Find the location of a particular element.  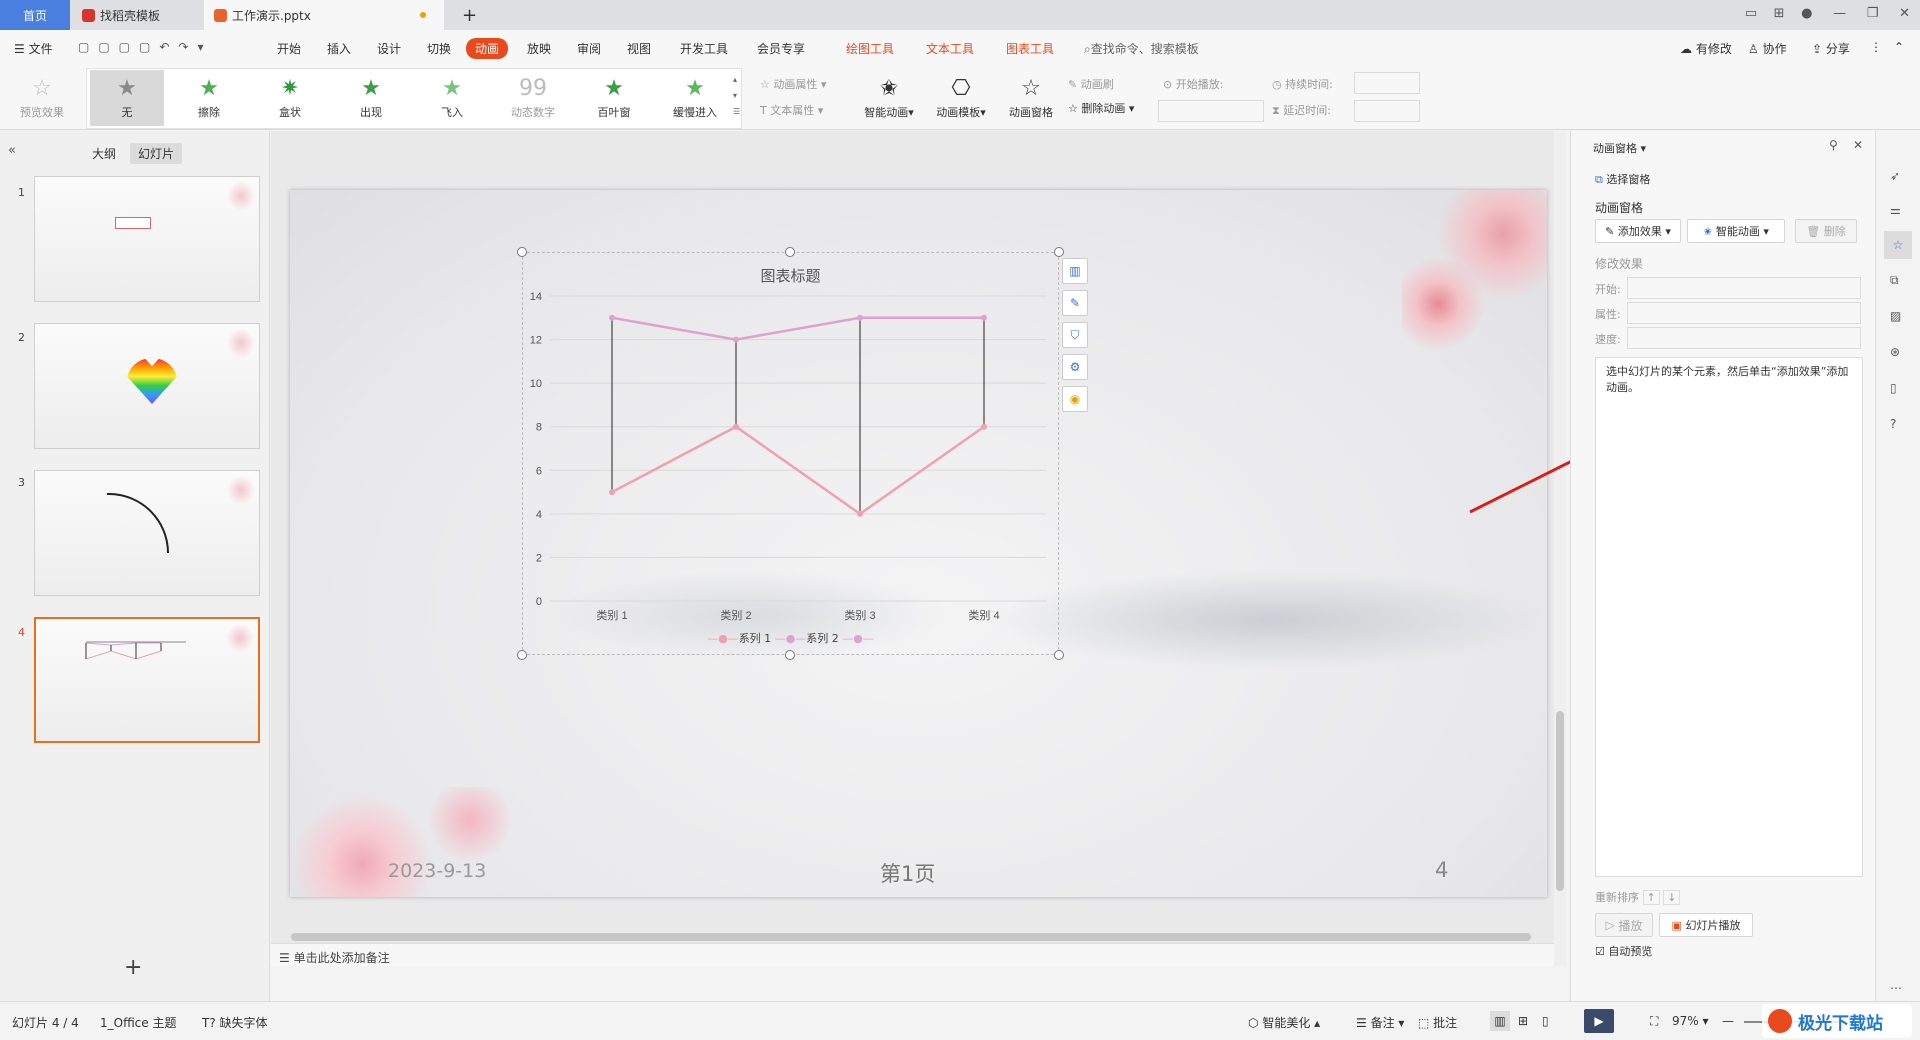

effect-wipe: ★ 擦除 is located at coordinates (209, 98).